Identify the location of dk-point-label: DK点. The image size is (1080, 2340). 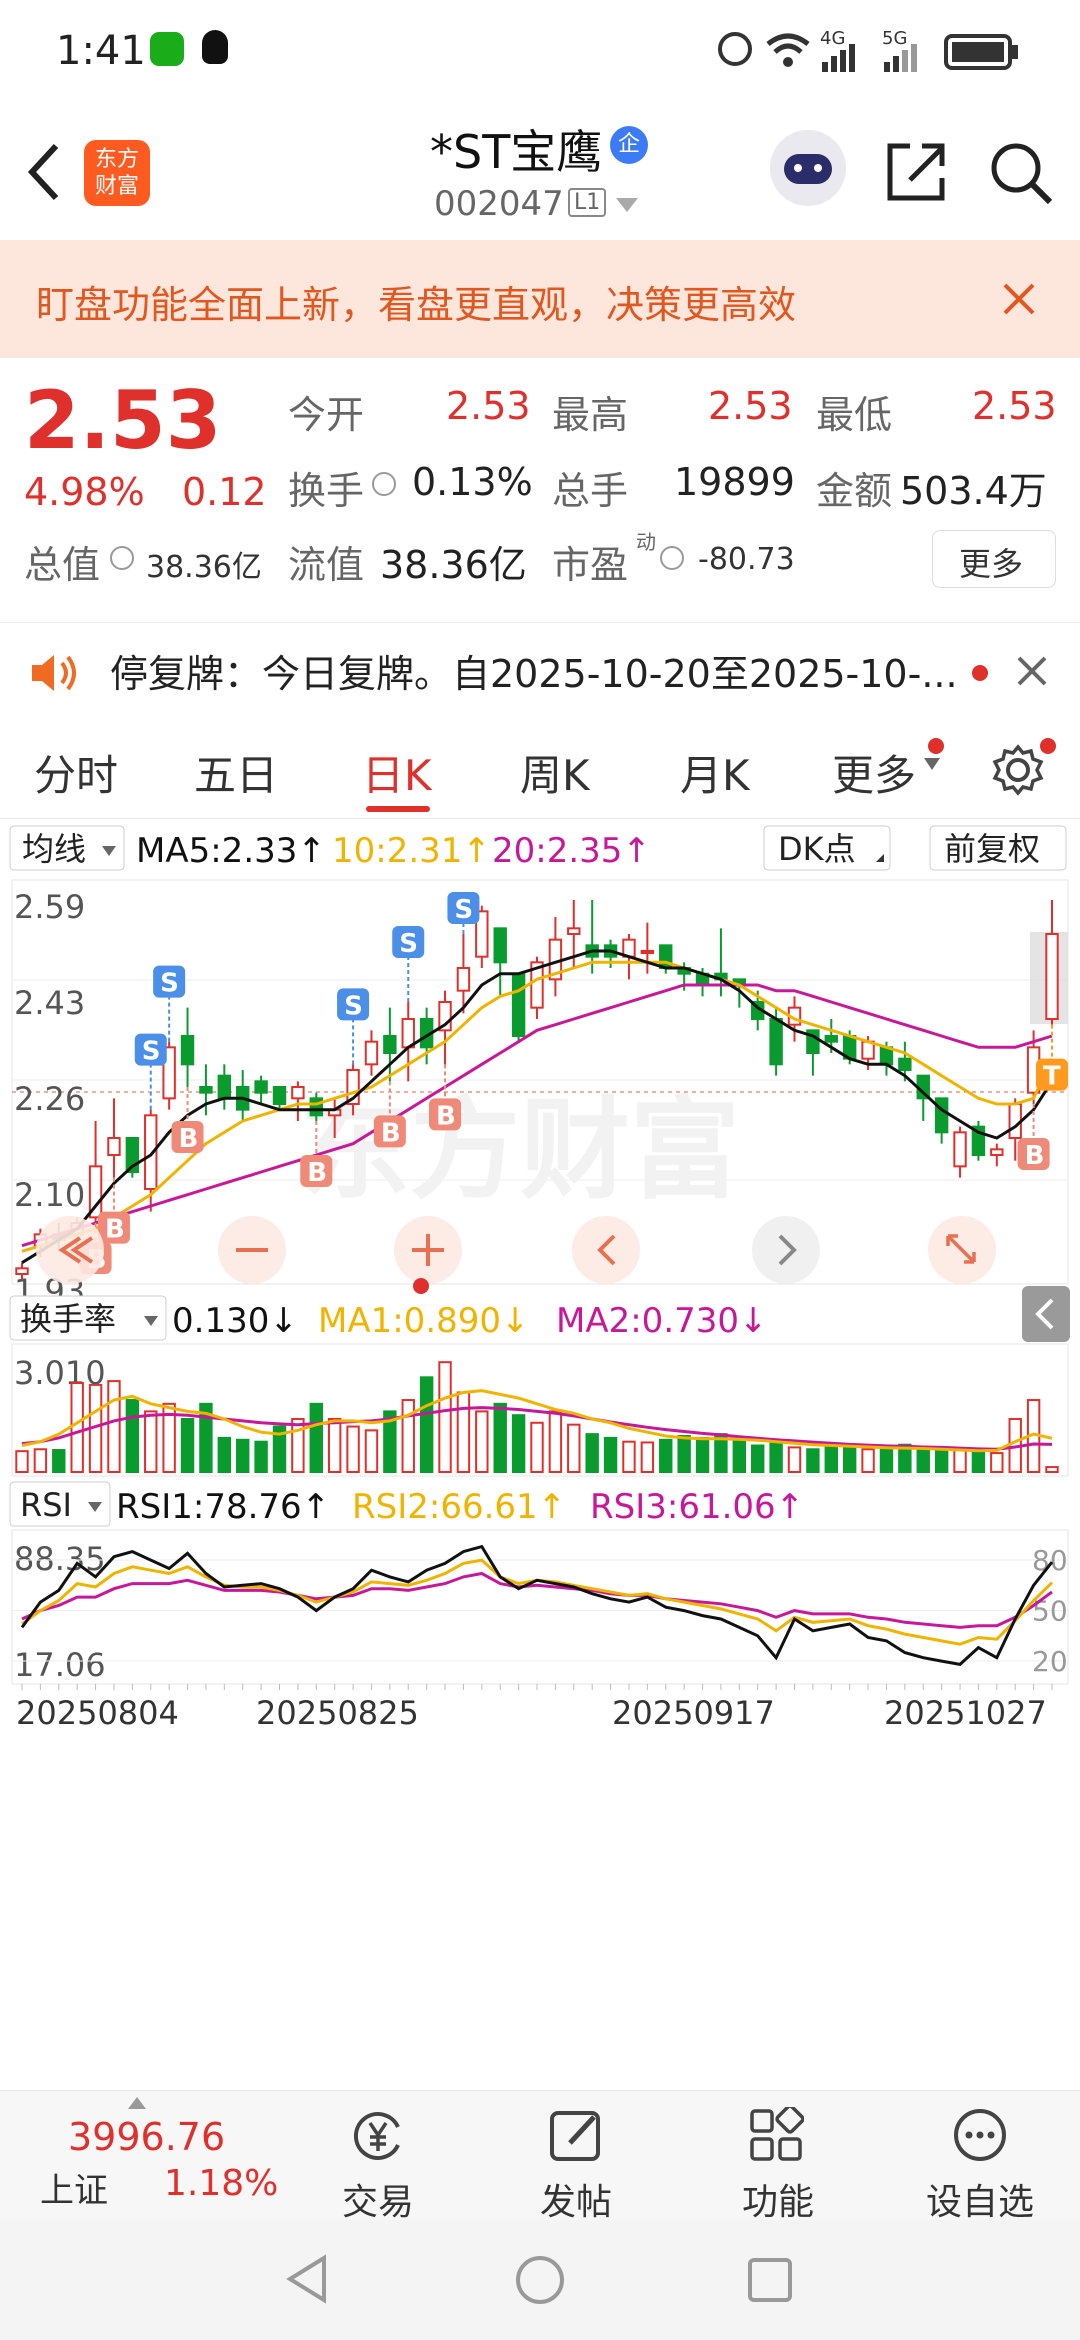
(817, 849).